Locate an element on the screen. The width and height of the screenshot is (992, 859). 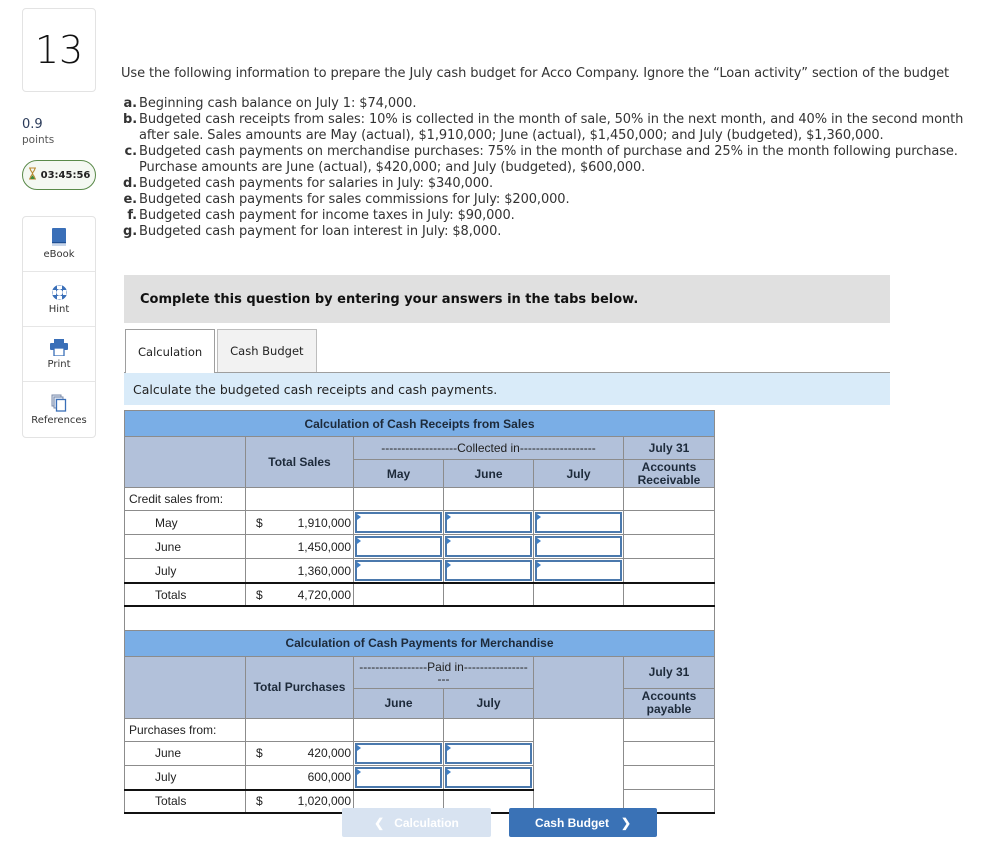
june-paid-july-input is located at coordinates (488, 753).